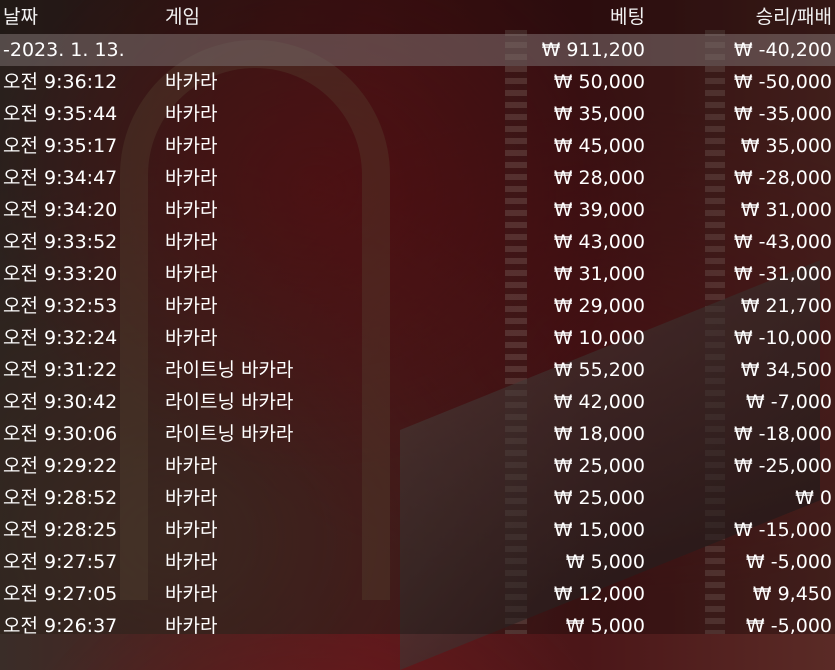 This screenshot has width=835, height=670. I want to click on row-bet: ₩ 12,000, so click(599, 594).